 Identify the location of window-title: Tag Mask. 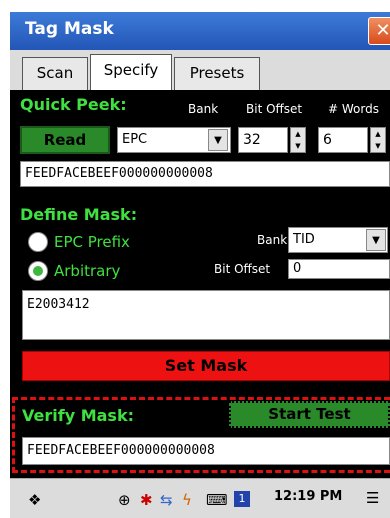
(69, 29).